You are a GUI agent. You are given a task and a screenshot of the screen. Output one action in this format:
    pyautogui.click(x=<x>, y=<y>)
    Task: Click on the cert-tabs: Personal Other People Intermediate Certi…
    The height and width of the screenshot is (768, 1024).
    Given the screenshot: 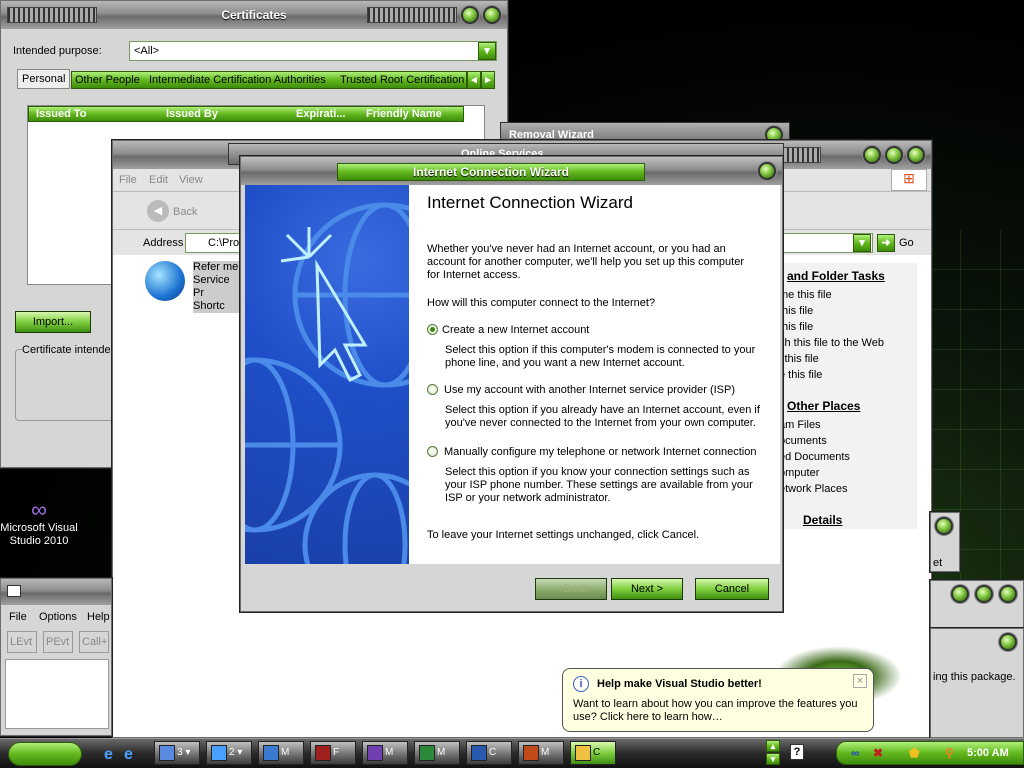 What is the action you would take?
    pyautogui.click(x=257, y=79)
    